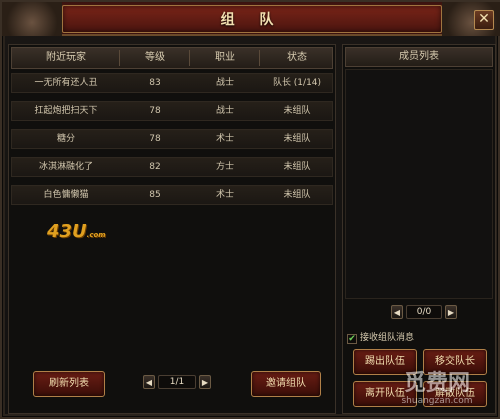  Describe the element at coordinates (172, 167) in the screenshot. I see `table-row: 冰淇淋融化了 82 方士 未组队` at that location.